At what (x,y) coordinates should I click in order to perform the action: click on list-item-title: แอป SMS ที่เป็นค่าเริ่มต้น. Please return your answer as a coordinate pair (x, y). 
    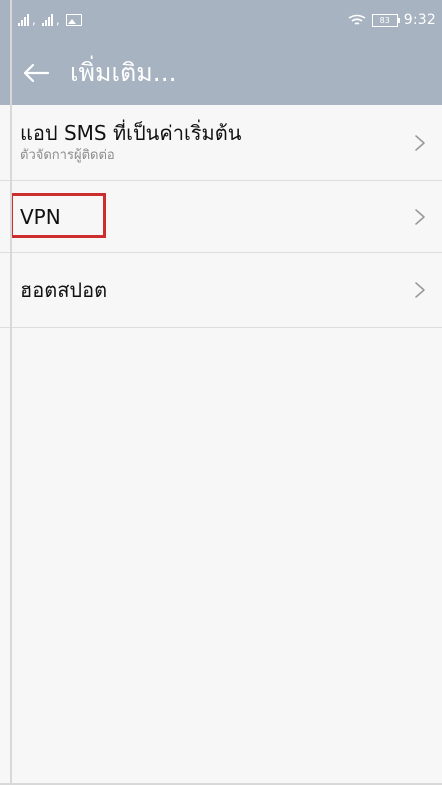
    Looking at the image, I should click on (131, 132).